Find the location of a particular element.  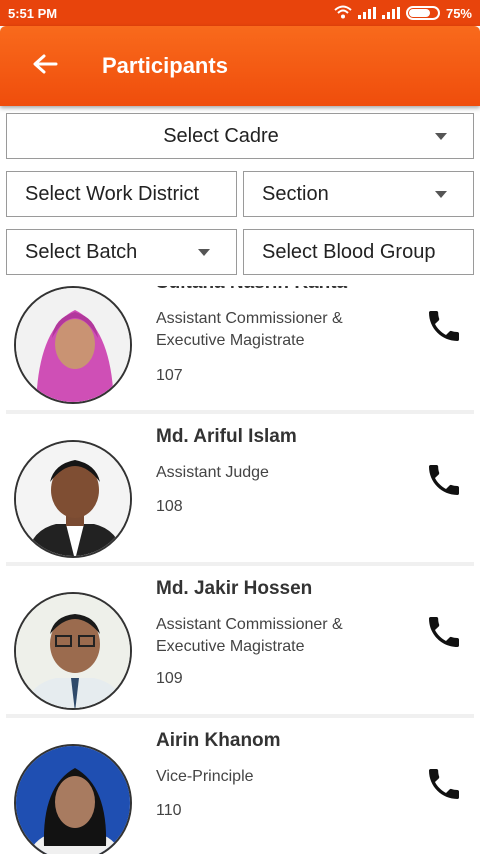

participant-number: 109 is located at coordinates (169, 678).